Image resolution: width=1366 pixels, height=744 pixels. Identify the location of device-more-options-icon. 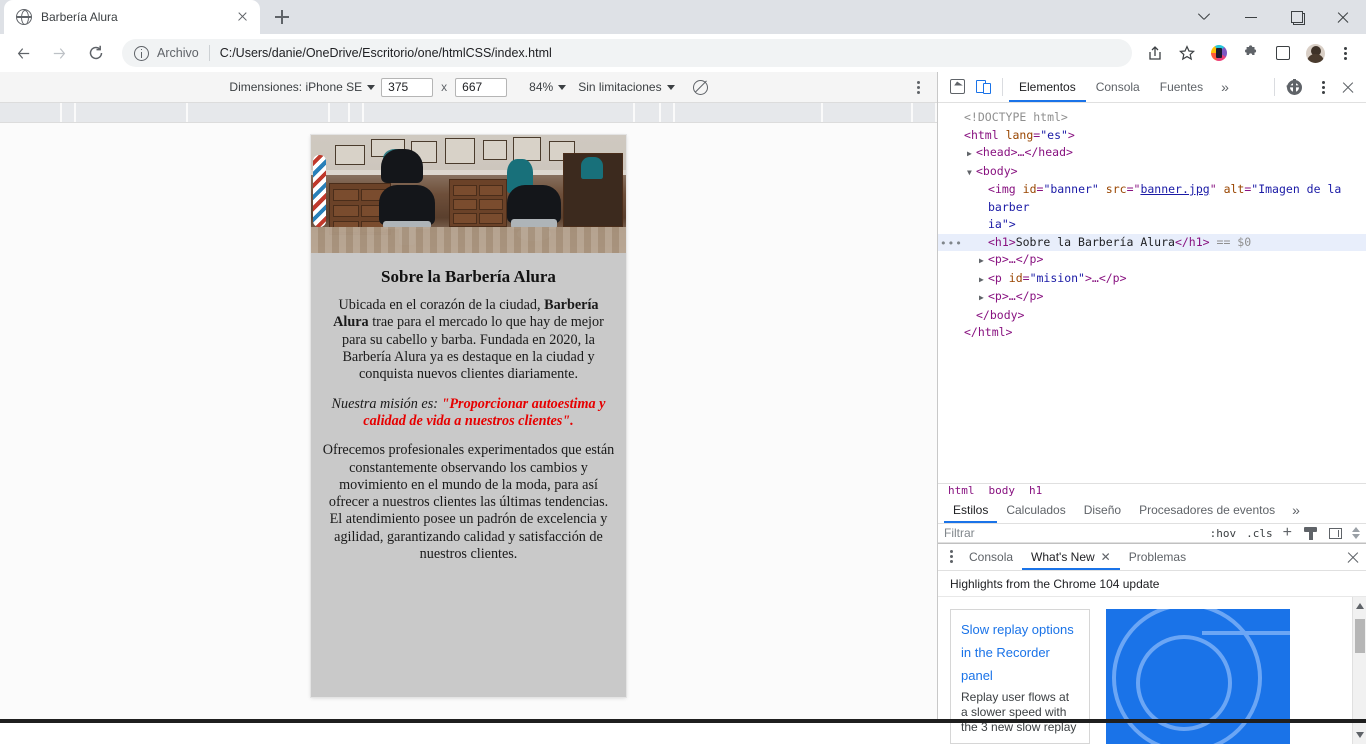
(918, 88).